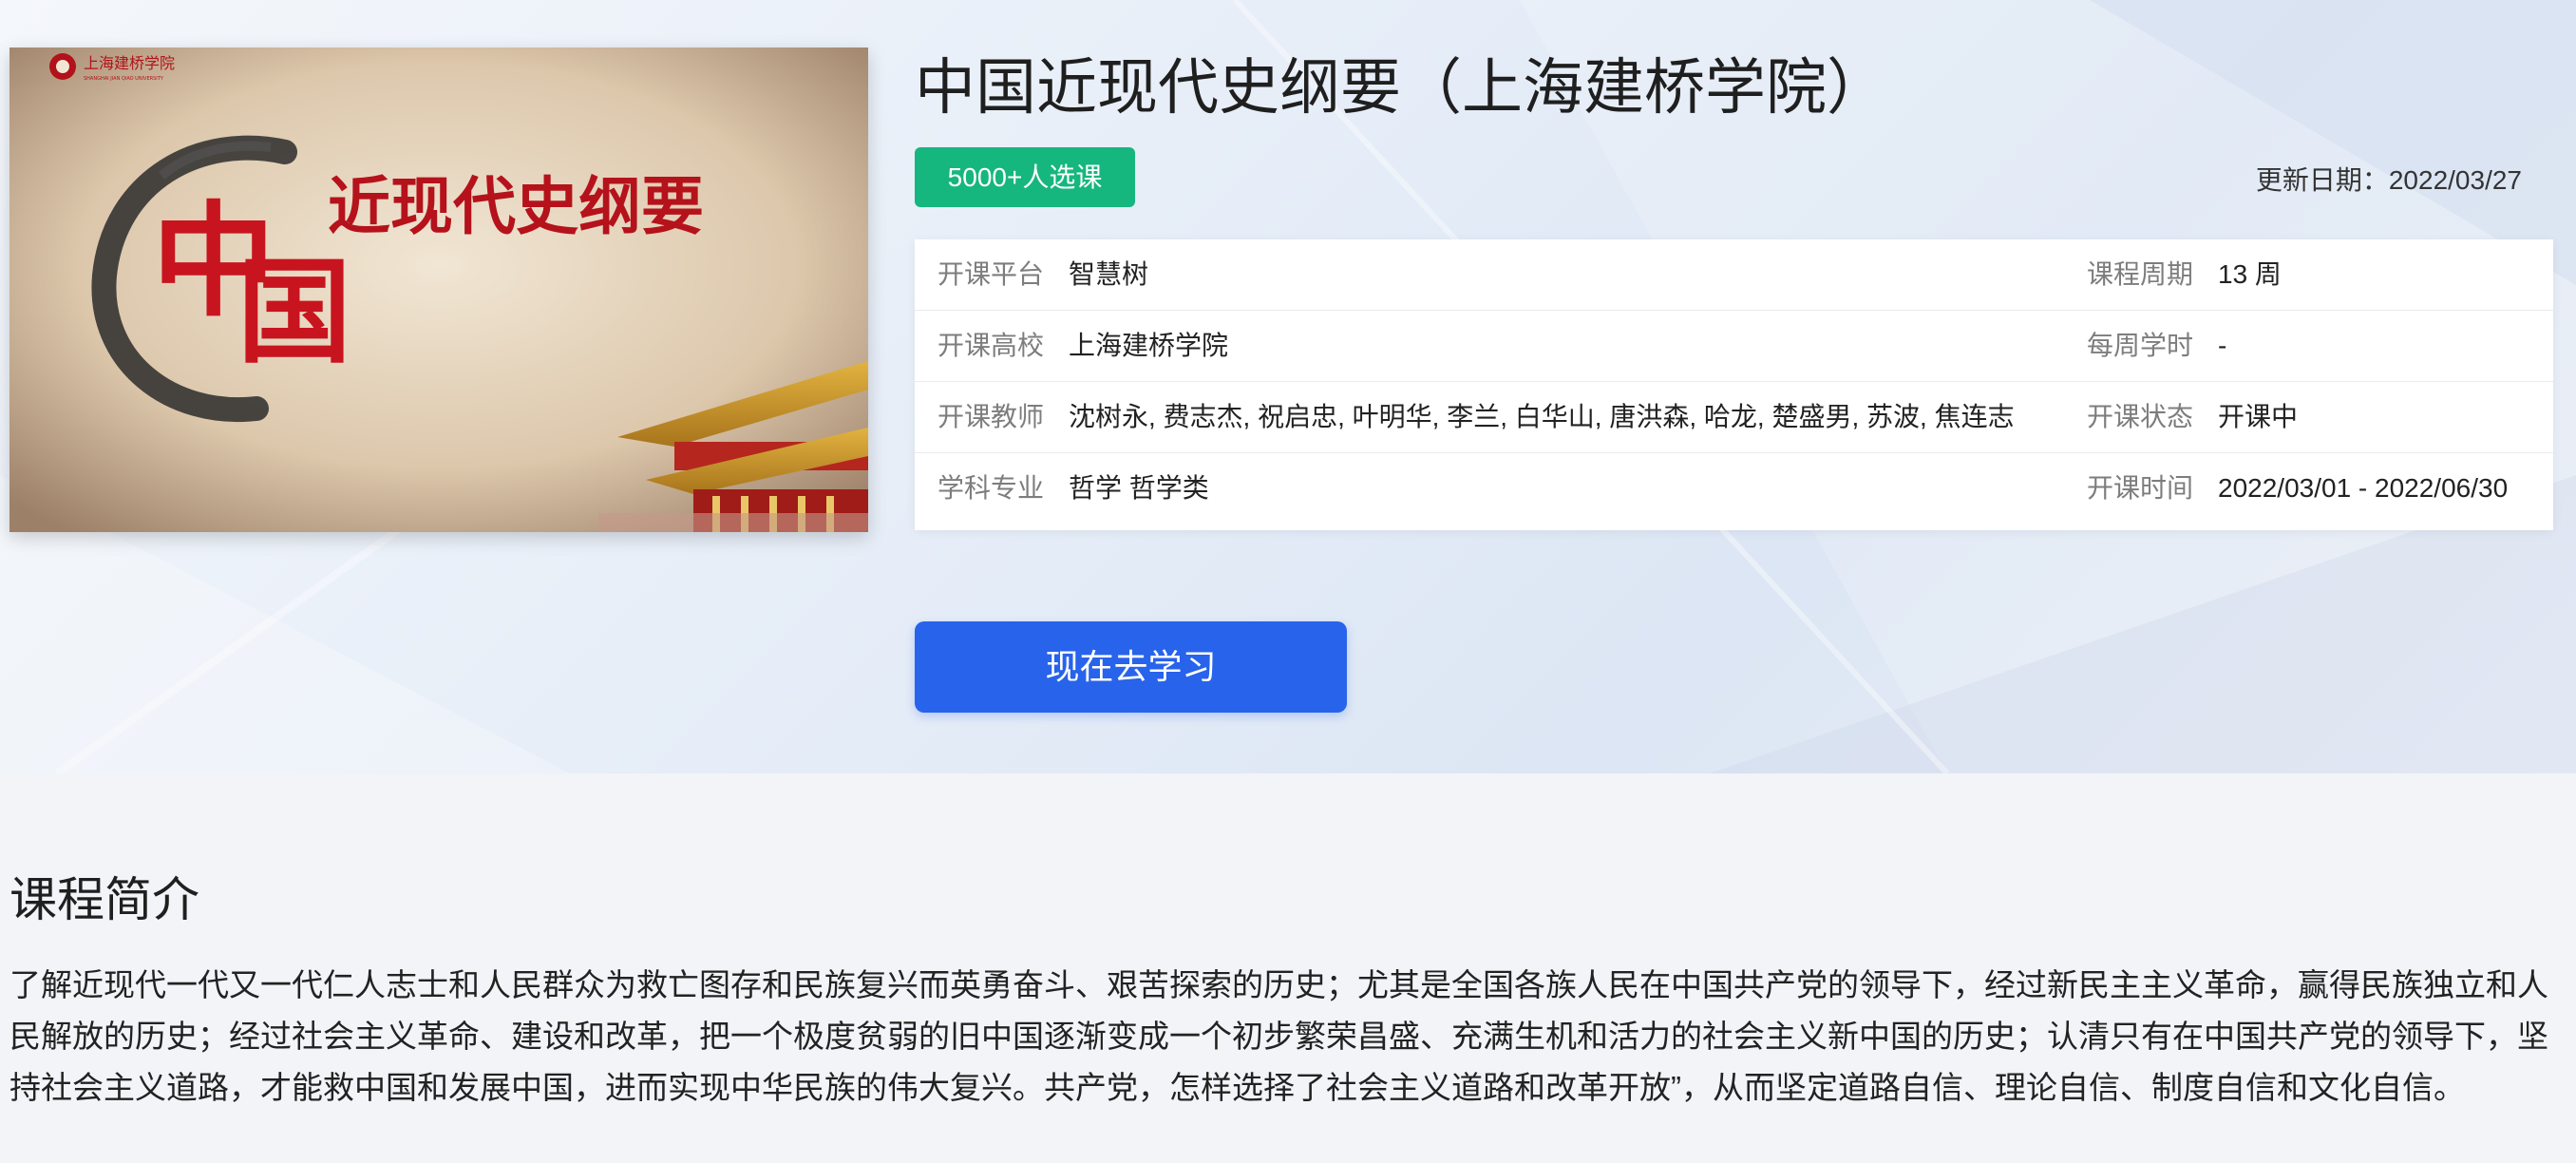  I want to click on info-value: -, so click(2222, 345).